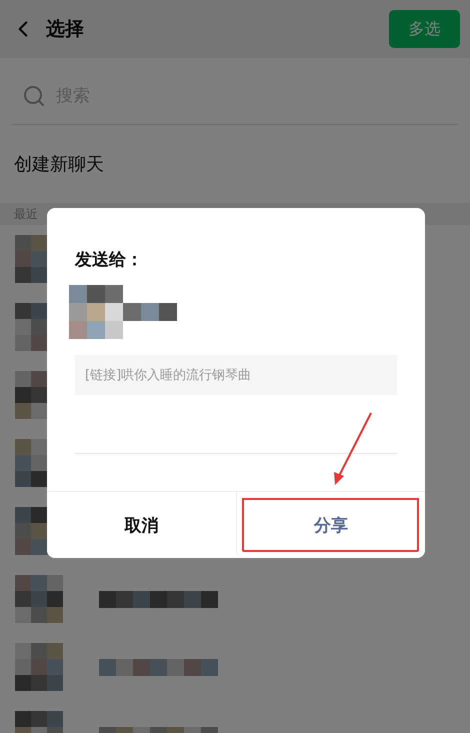 The height and width of the screenshot is (733, 470). What do you see at coordinates (109, 260) in the screenshot?
I see `dialog-title: 发送给：` at bounding box center [109, 260].